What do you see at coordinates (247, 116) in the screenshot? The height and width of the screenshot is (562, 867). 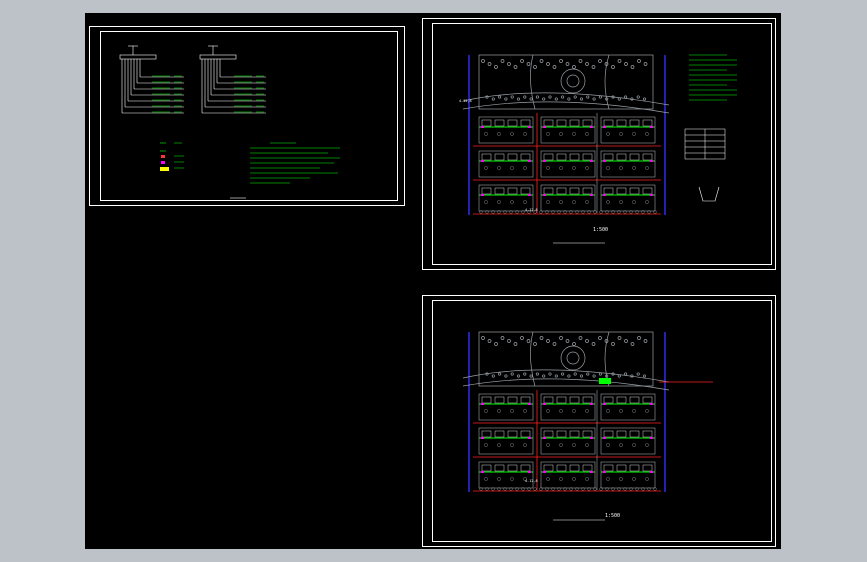 I see `sheet-schematic` at bounding box center [247, 116].